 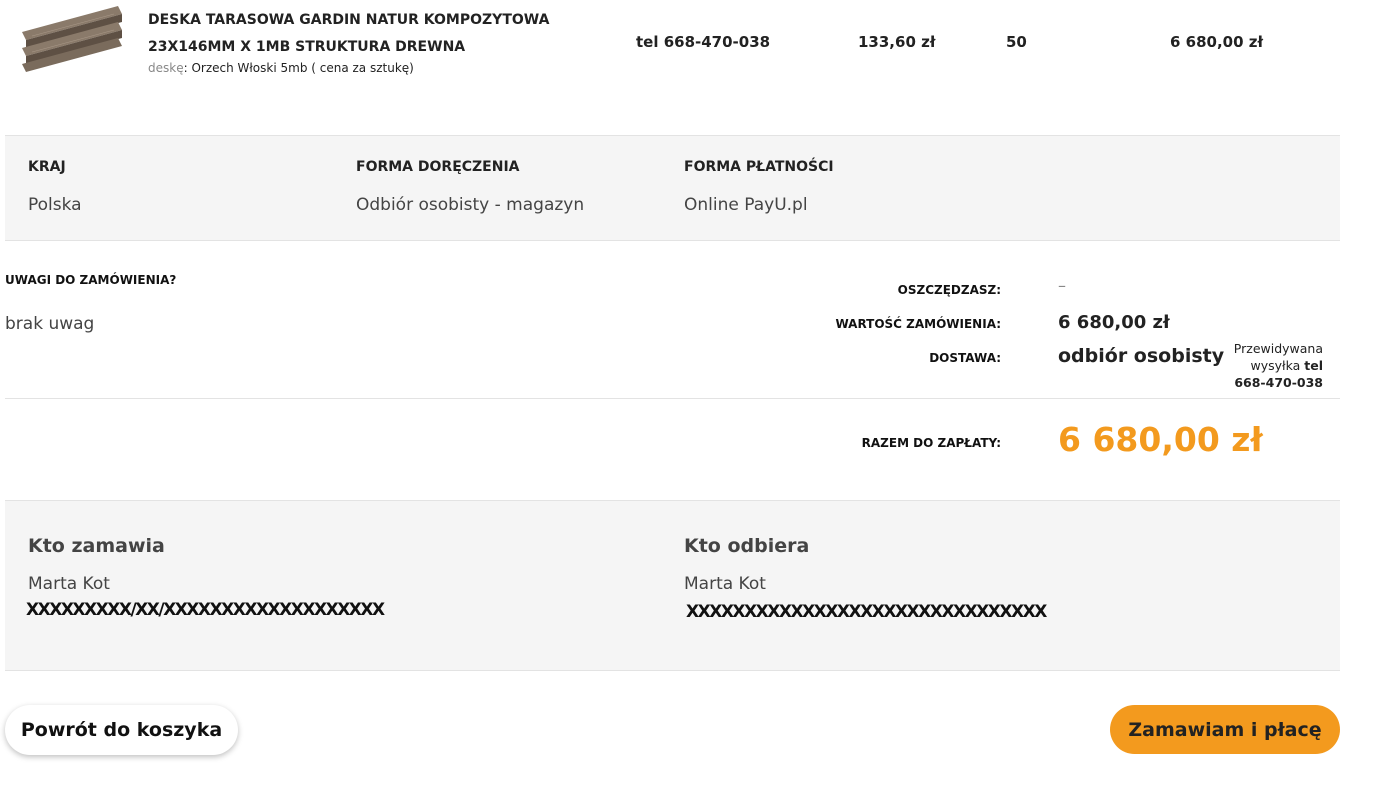 What do you see at coordinates (703, 42) in the screenshot?
I see `product-availability: tel 668-470-038` at bounding box center [703, 42].